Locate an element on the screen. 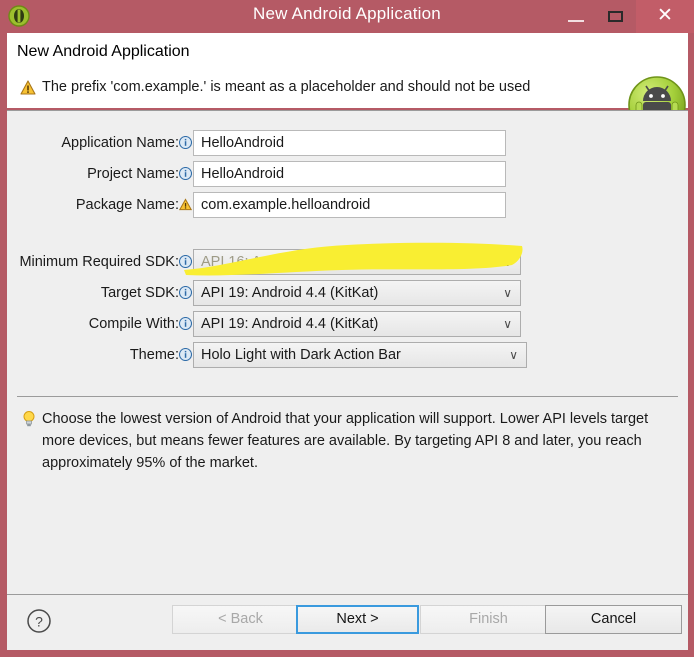  package-name-input: com.example.helloandroid is located at coordinates (349, 205).